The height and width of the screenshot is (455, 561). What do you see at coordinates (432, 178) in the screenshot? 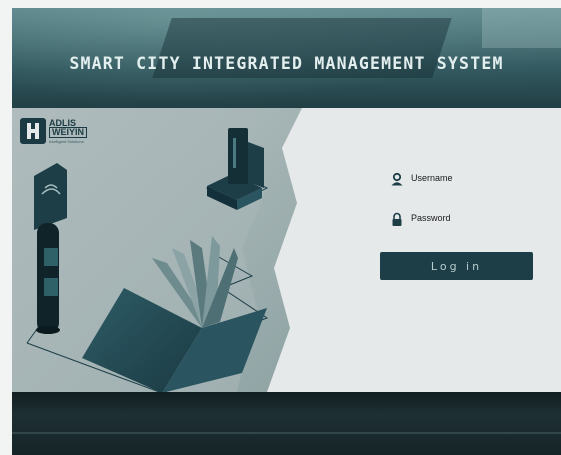
I see `username-label: Username` at bounding box center [432, 178].